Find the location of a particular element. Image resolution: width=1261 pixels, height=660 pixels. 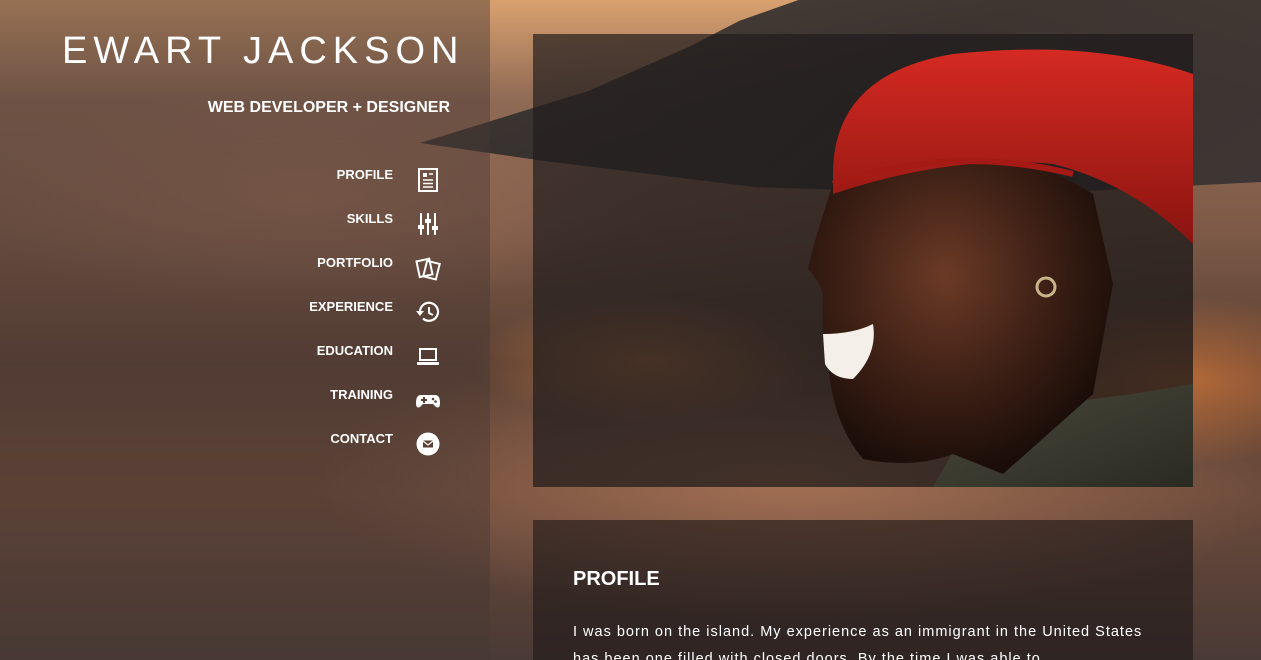

nav-item-label: PORTFOLIO is located at coordinates (355, 262).